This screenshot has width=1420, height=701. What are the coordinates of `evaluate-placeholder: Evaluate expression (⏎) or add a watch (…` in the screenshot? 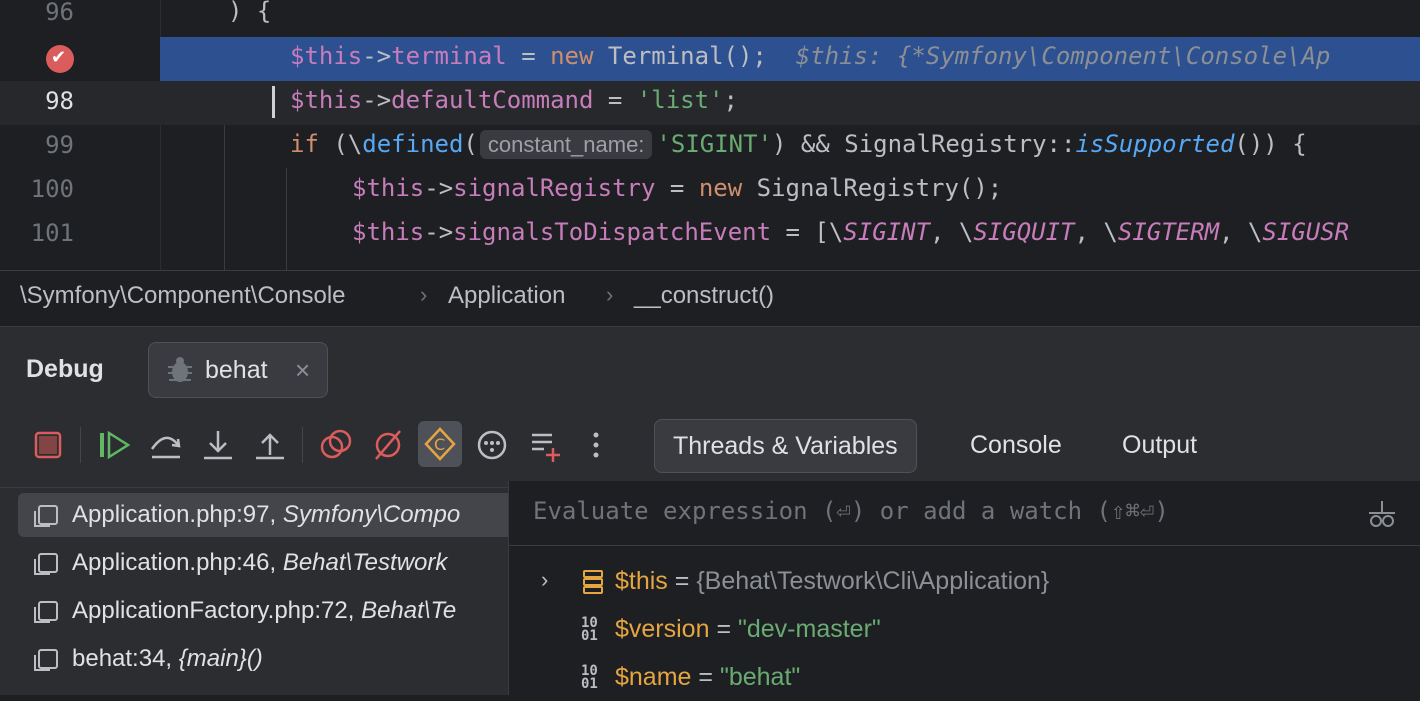 It's located at (851, 511).